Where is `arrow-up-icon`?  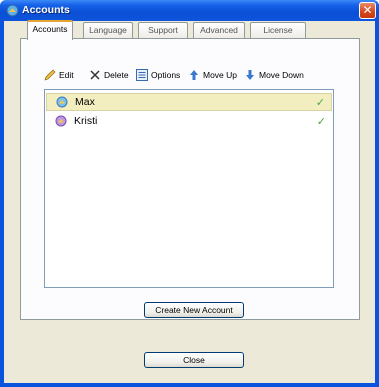 arrow-up-icon is located at coordinates (194, 75).